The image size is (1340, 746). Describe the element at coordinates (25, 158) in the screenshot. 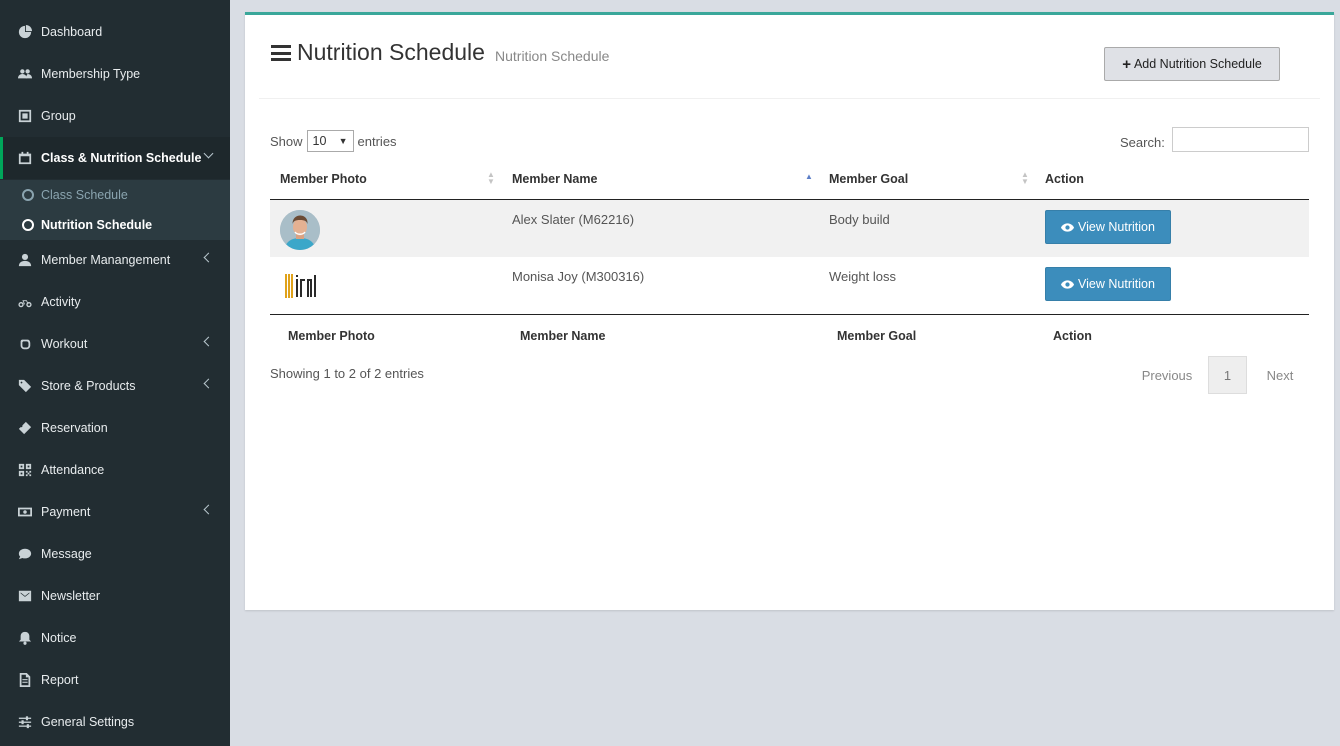

I see `calendar-icon` at that location.